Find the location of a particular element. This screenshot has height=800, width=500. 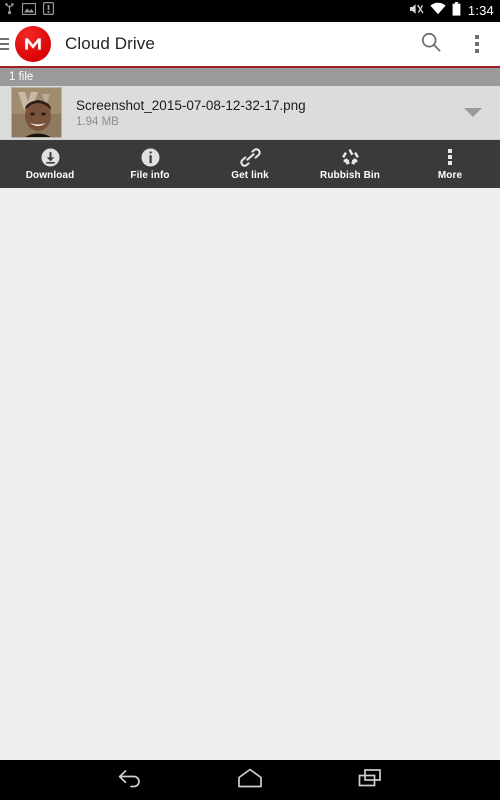

download-circle-icon is located at coordinates (50, 157).